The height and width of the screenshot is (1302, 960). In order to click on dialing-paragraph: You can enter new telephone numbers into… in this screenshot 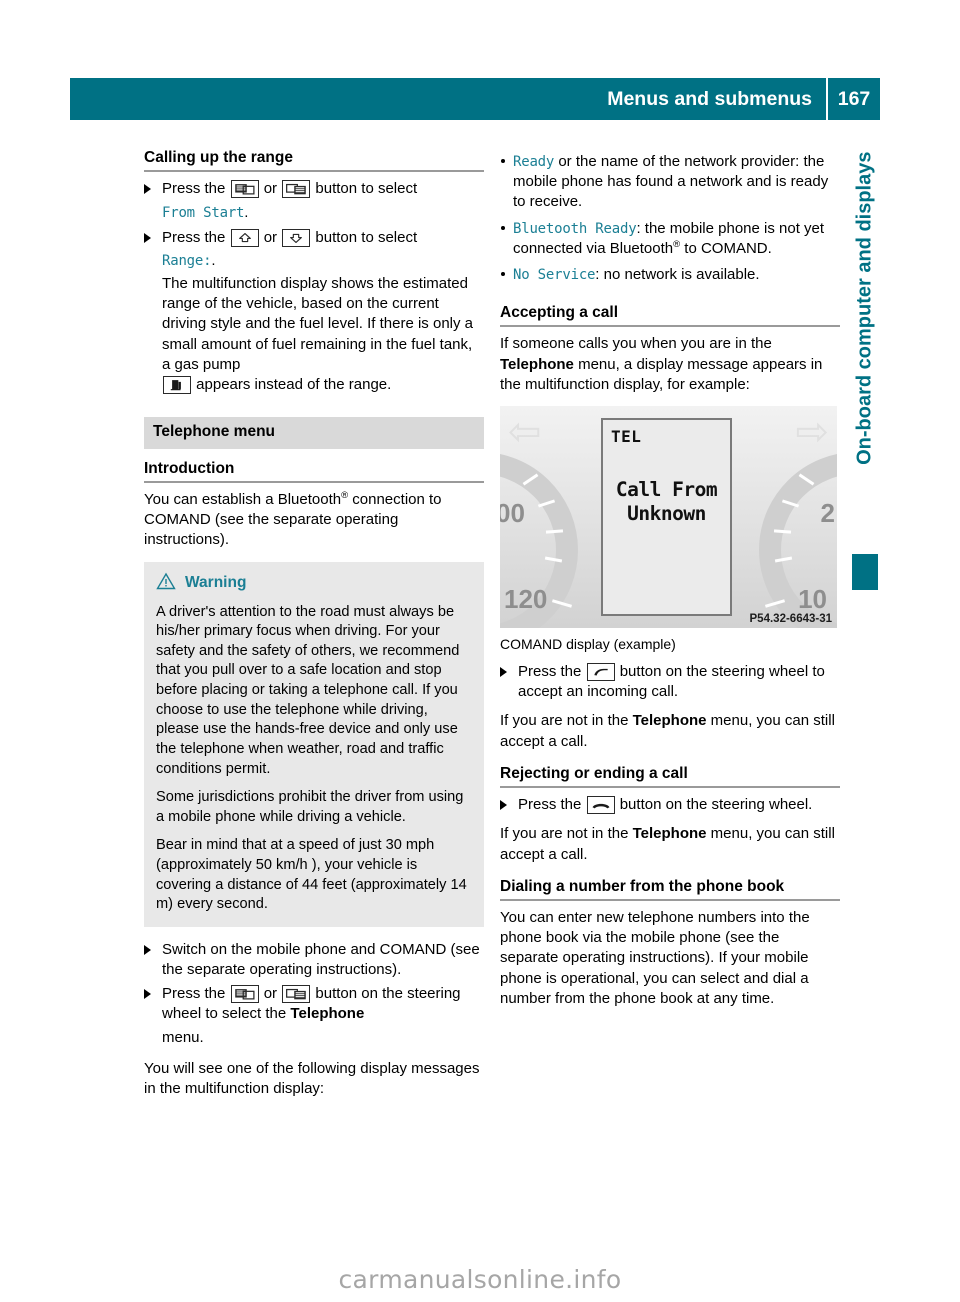, I will do `click(655, 958)`.